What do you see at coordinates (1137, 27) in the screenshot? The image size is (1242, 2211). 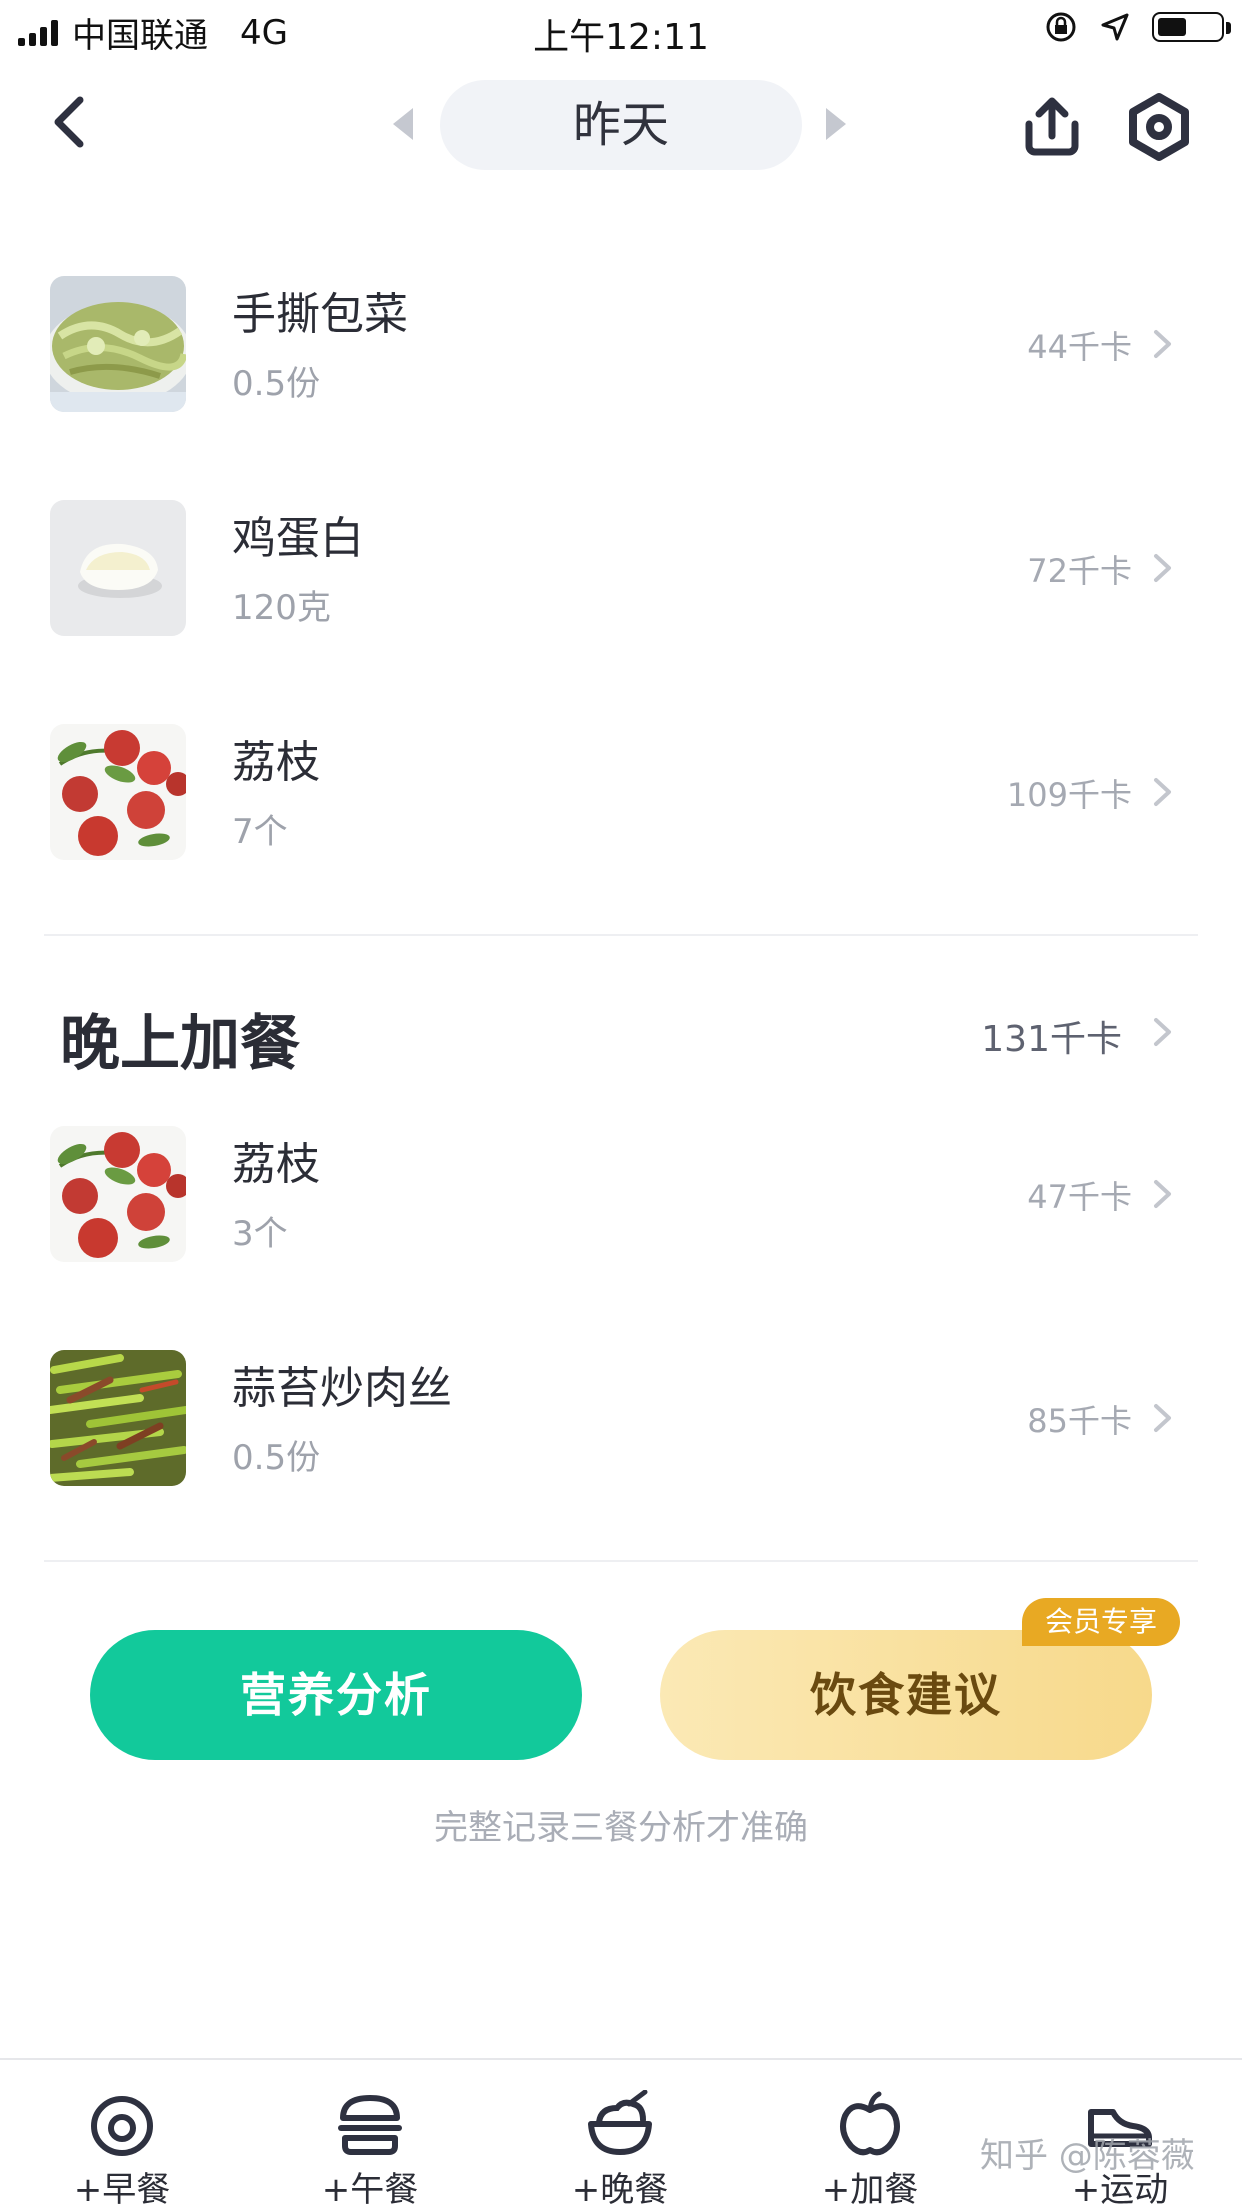 I see `status-right` at bounding box center [1137, 27].